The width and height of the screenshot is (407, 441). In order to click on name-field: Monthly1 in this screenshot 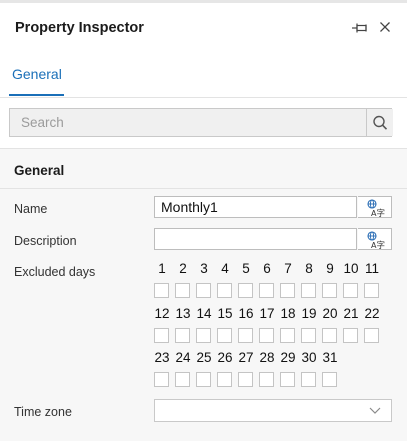, I will do `click(255, 207)`.